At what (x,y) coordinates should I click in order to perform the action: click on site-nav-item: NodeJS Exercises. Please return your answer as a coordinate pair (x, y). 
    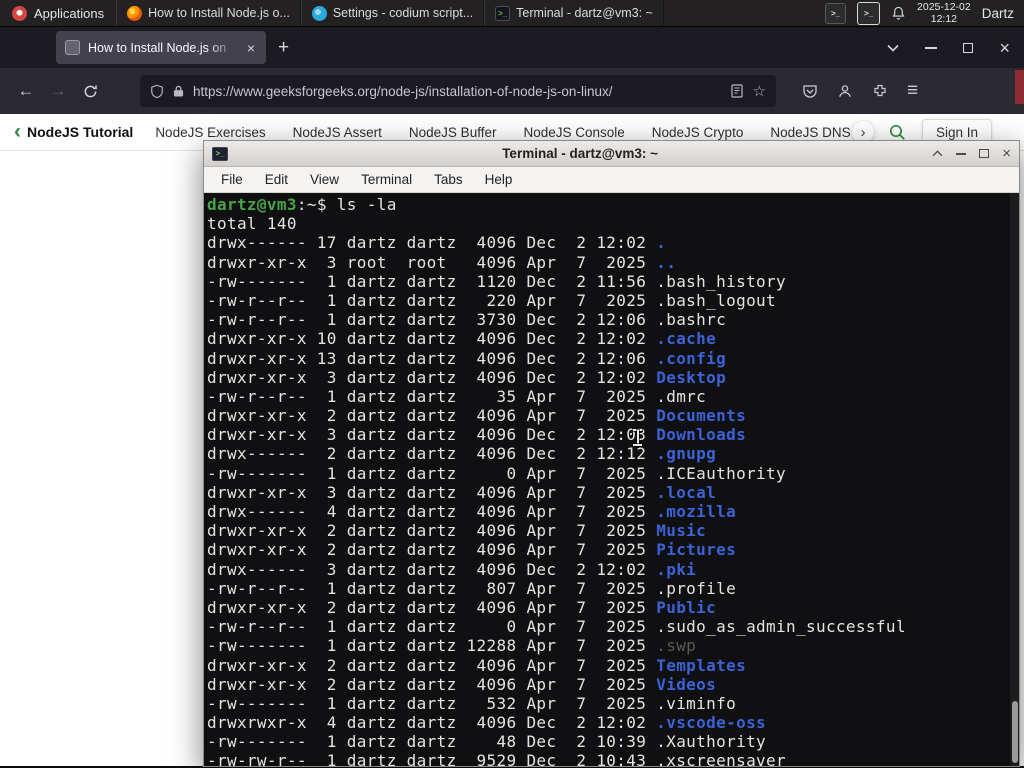
    Looking at the image, I should click on (210, 132).